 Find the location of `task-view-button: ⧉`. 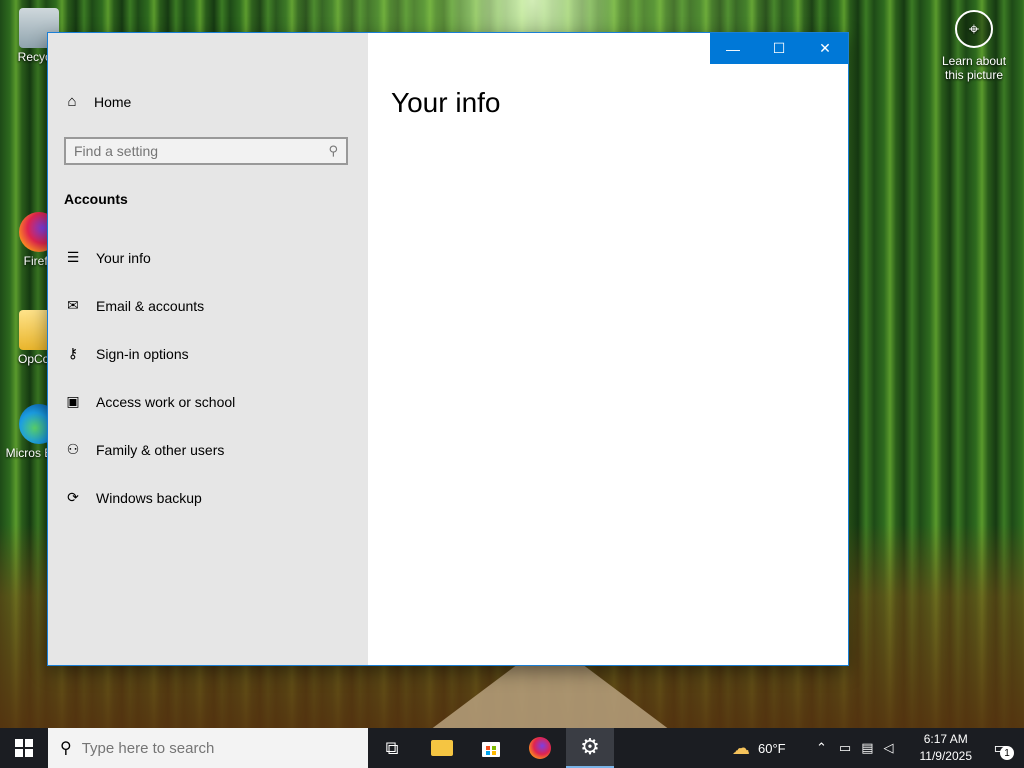

task-view-button: ⧉ is located at coordinates (392, 748).